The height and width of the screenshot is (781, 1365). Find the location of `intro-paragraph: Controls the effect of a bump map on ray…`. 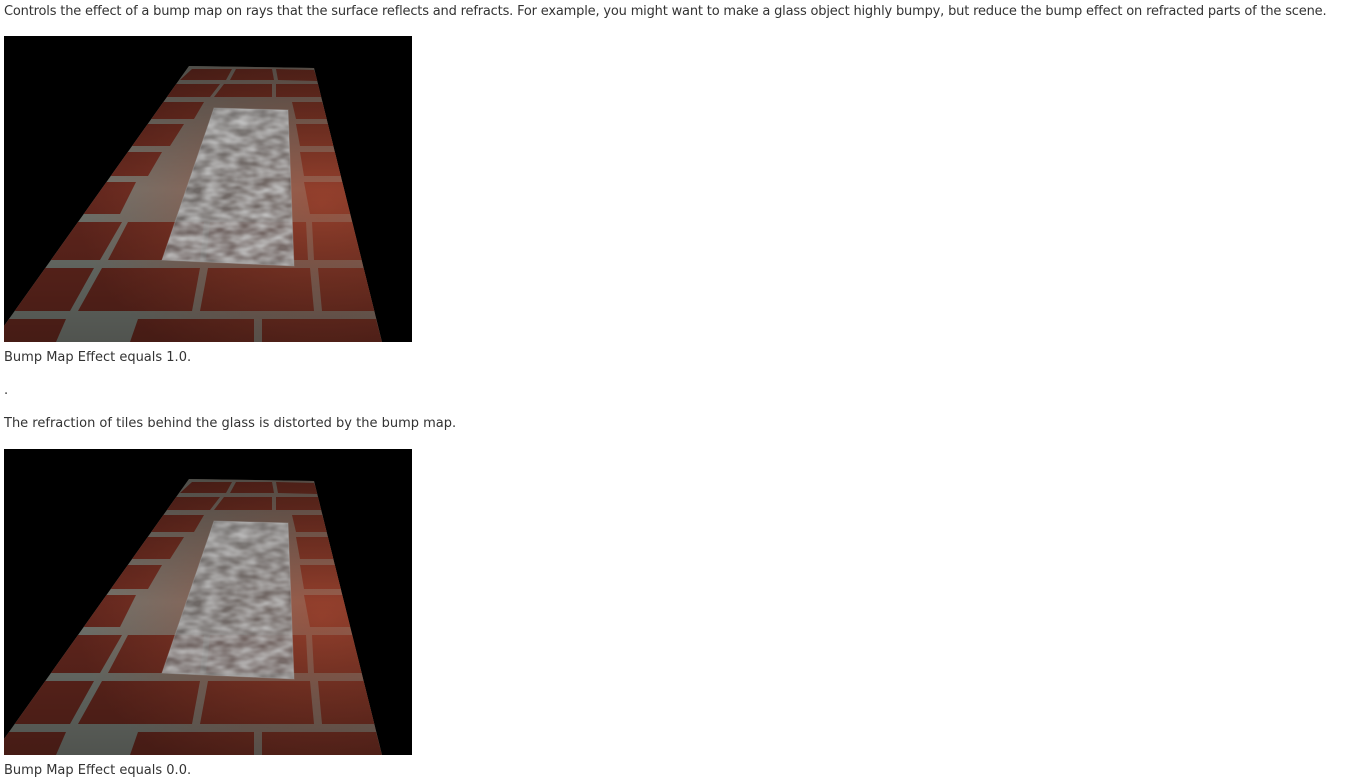

intro-paragraph: Controls the effect of a bump map on ray… is located at coordinates (665, 11).